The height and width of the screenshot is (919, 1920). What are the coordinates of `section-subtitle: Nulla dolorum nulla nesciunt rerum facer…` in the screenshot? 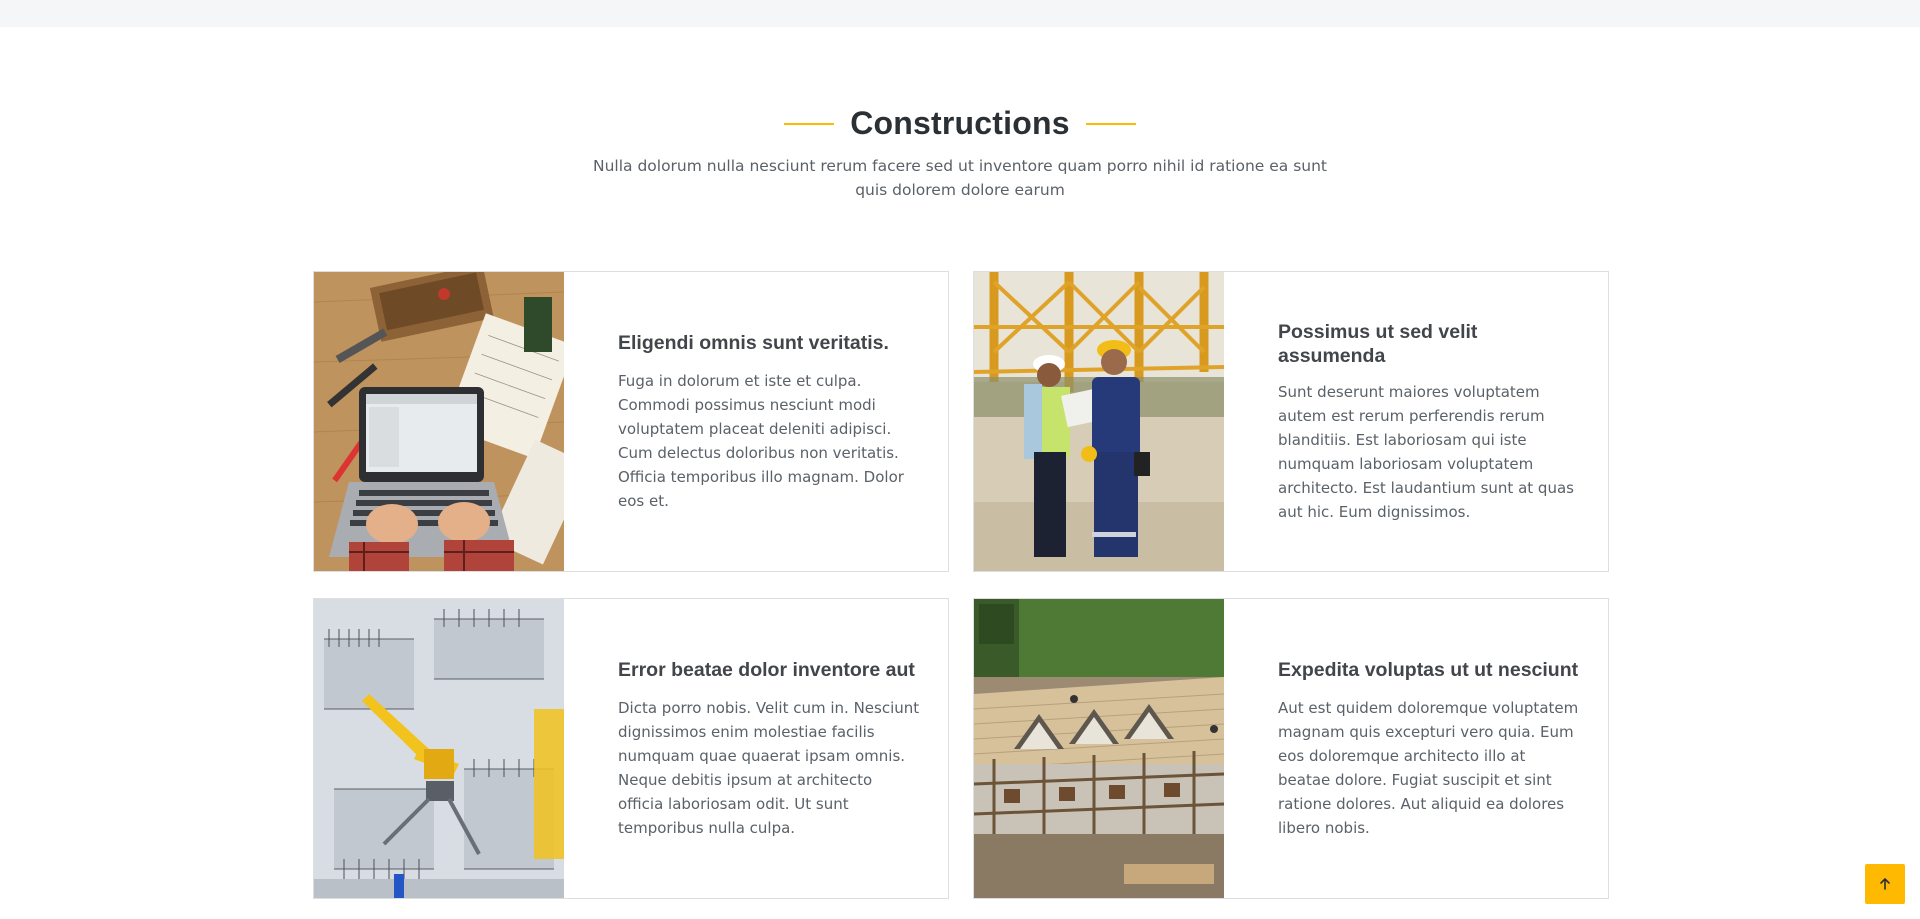 It's located at (960, 178).